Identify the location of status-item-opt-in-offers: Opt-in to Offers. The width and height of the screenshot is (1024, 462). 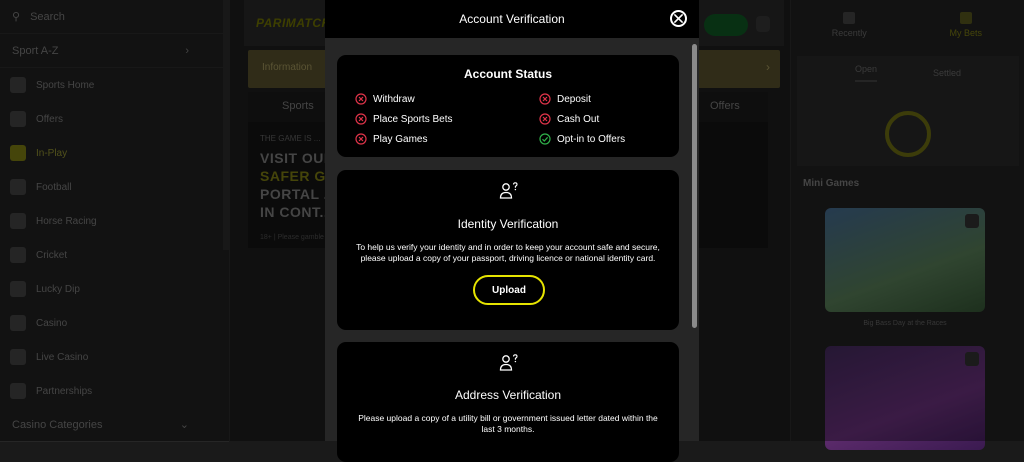
(582, 139).